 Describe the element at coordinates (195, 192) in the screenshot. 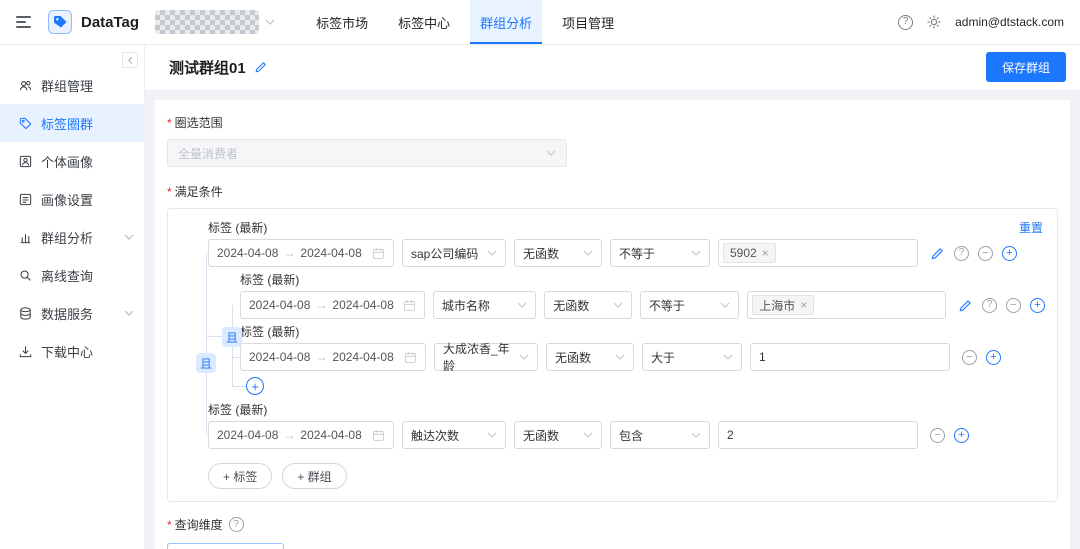

I see `conditions-label: * 满足条件` at that location.